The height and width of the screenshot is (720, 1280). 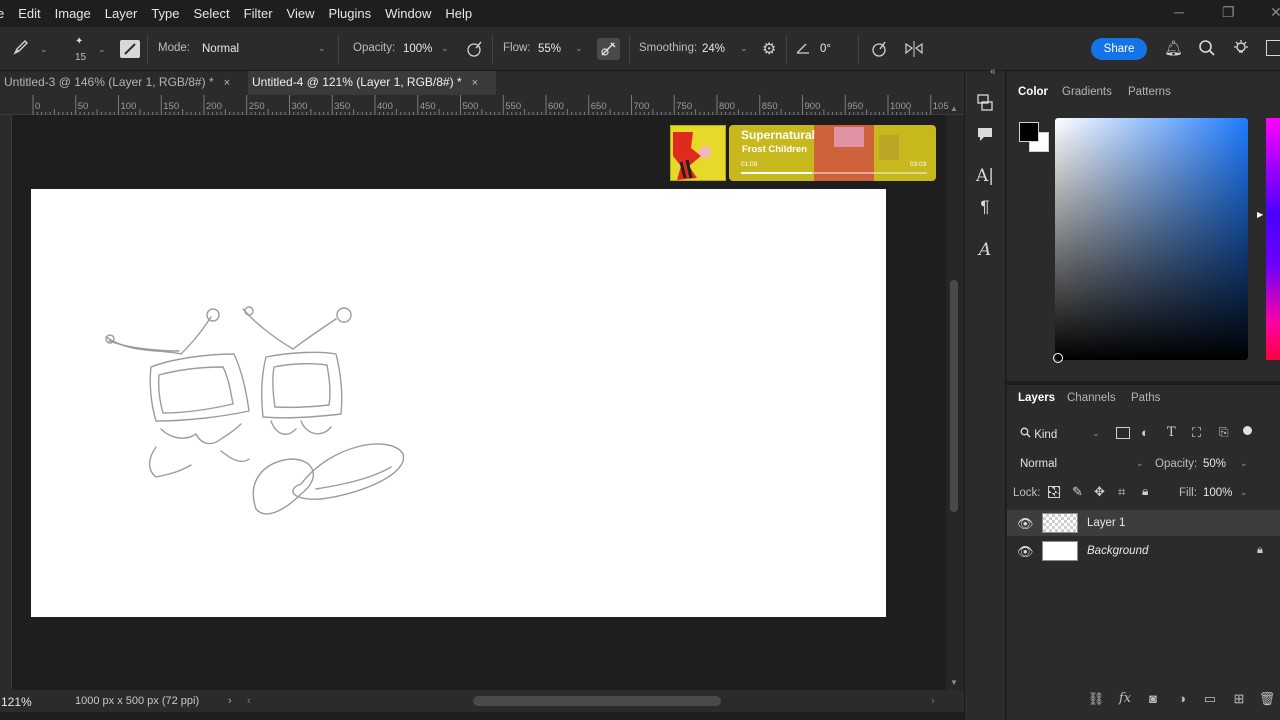 What do you see at coordinates (985, 250) in the screenshot?
I see `glyphs-icon: A` at bounding box center [985, 250].